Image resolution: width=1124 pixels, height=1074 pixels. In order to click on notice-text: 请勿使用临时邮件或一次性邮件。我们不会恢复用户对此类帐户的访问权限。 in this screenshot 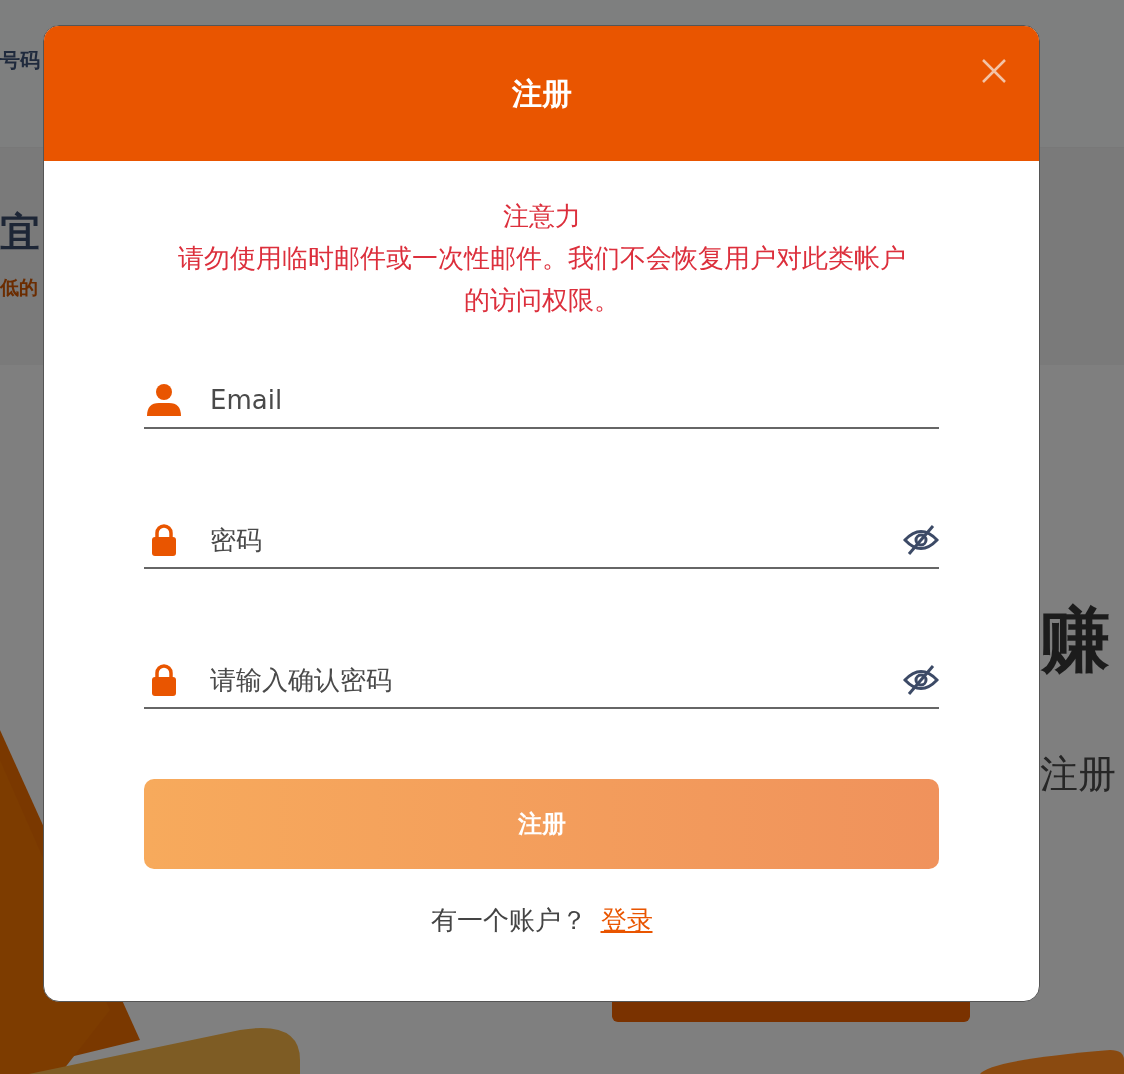, I will do `click(541, 279)`.